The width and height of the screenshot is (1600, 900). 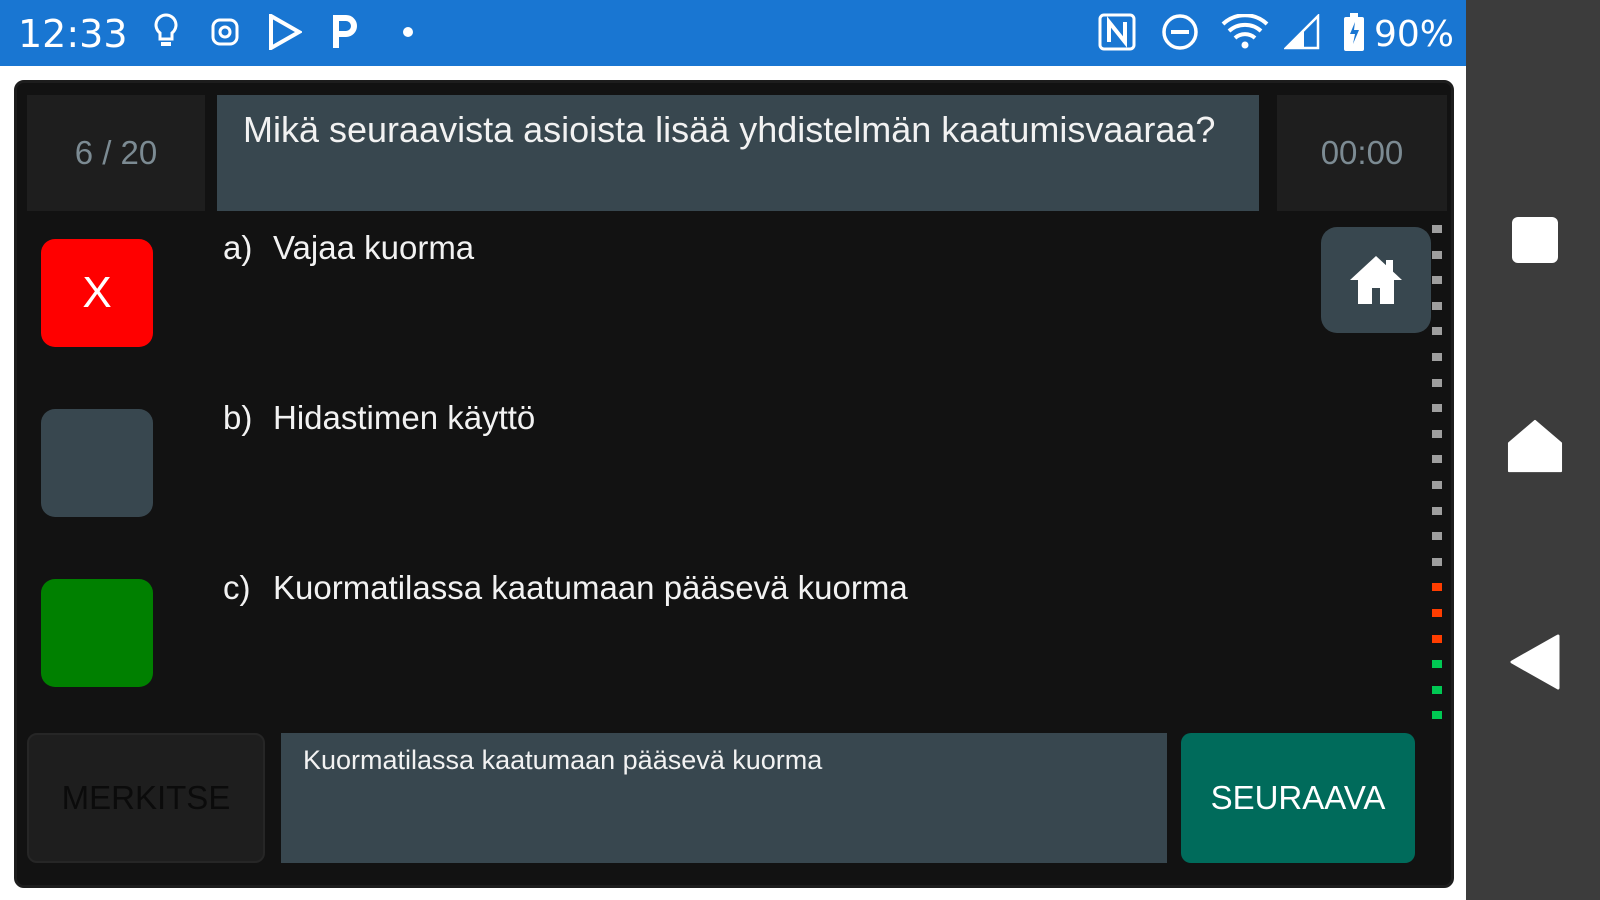 What do you see at coordinates (373, 248) in the screenshot?
I see `answer-a-text: Vajaa kuorma` at bounding box center [373, 248].